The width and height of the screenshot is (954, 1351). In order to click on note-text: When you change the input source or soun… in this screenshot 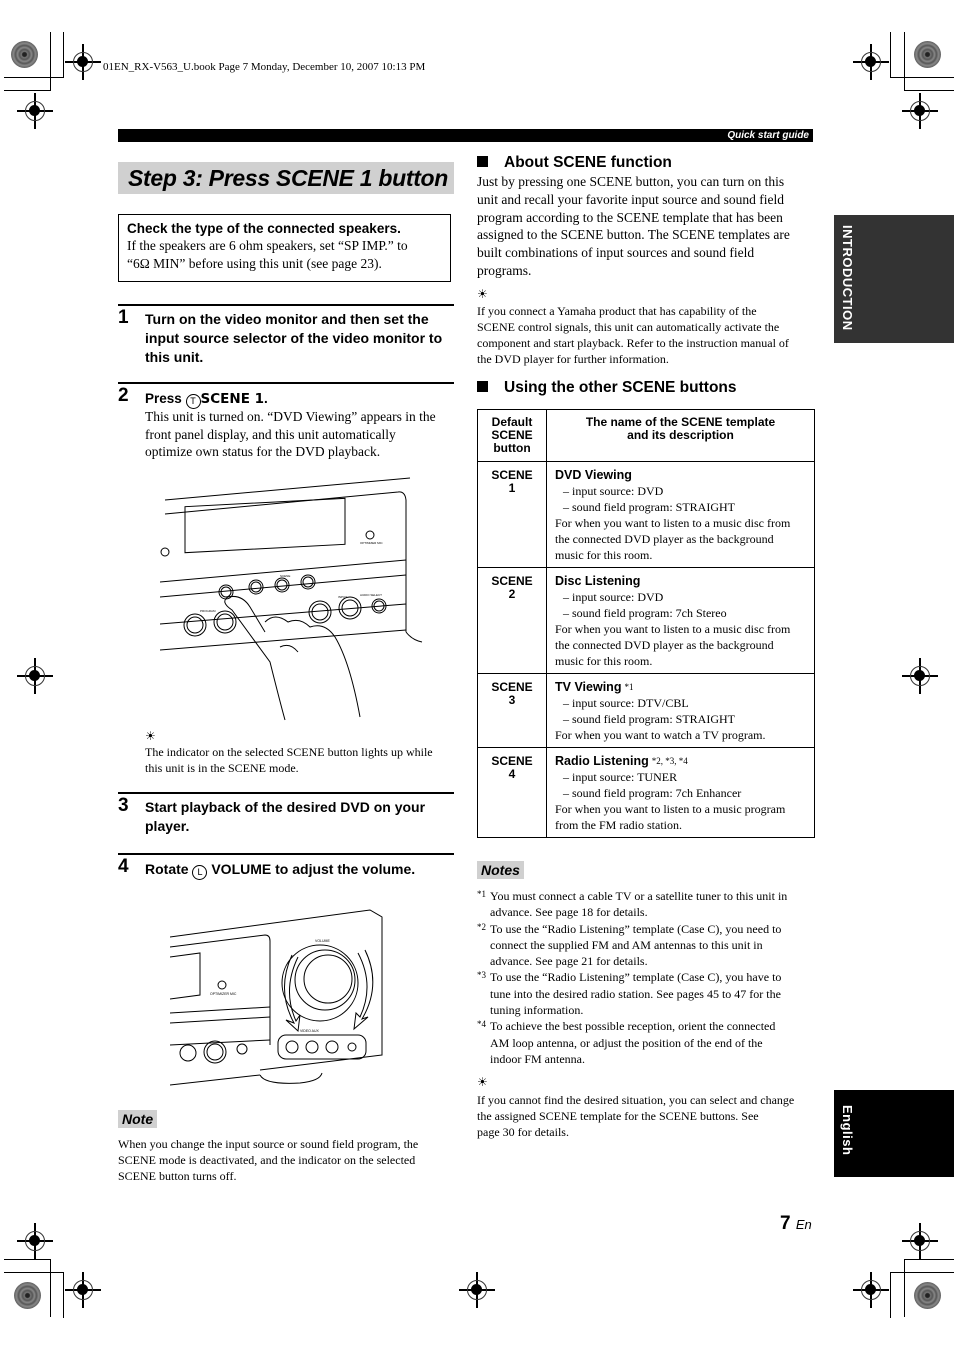, I will do `click(268, 1160)`.